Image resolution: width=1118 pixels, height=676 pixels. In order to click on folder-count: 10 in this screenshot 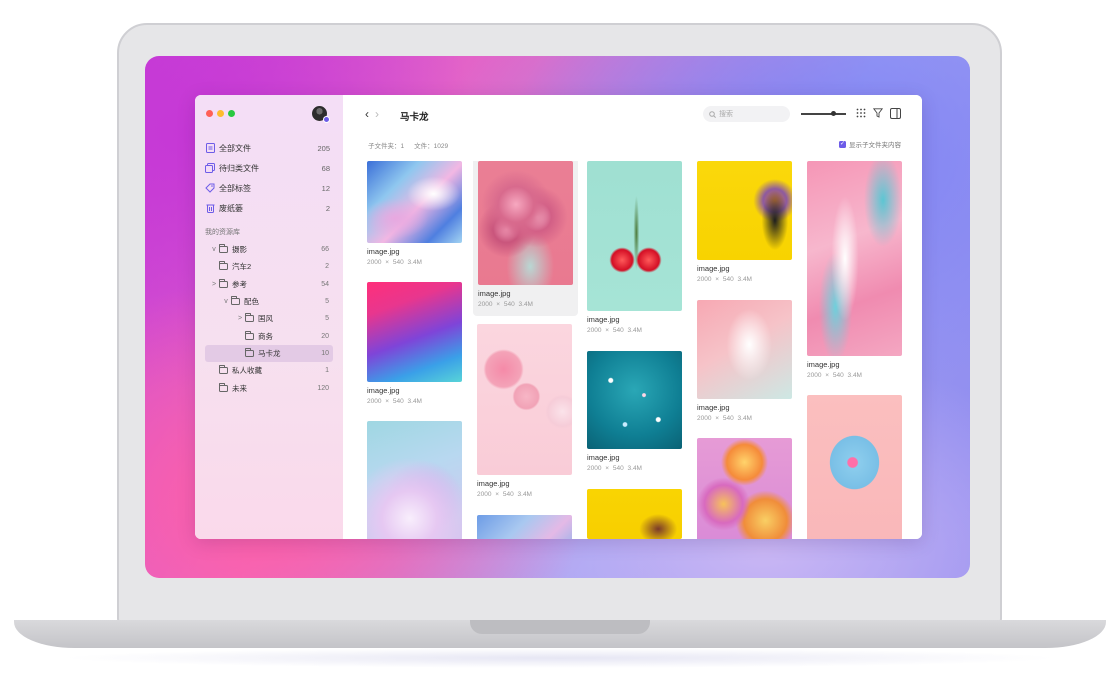, I will do `click(325, 353)`.